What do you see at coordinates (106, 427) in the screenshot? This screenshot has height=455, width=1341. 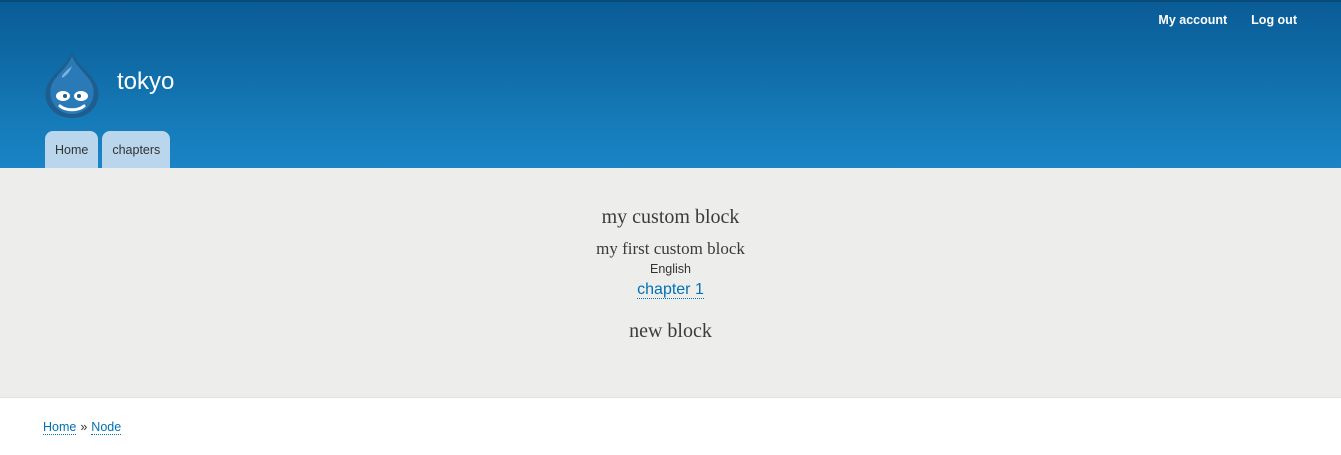 I see `breadcrumb-node-link: Node` at bounding box center [106, 427].